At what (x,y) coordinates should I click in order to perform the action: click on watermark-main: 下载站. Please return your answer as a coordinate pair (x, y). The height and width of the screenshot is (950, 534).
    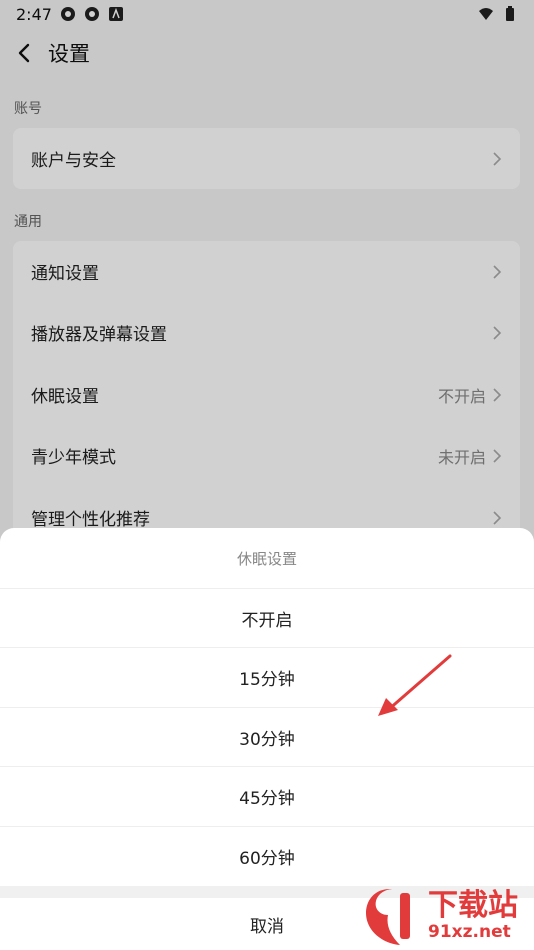
    Looking at the image, I should click on (473, 905).